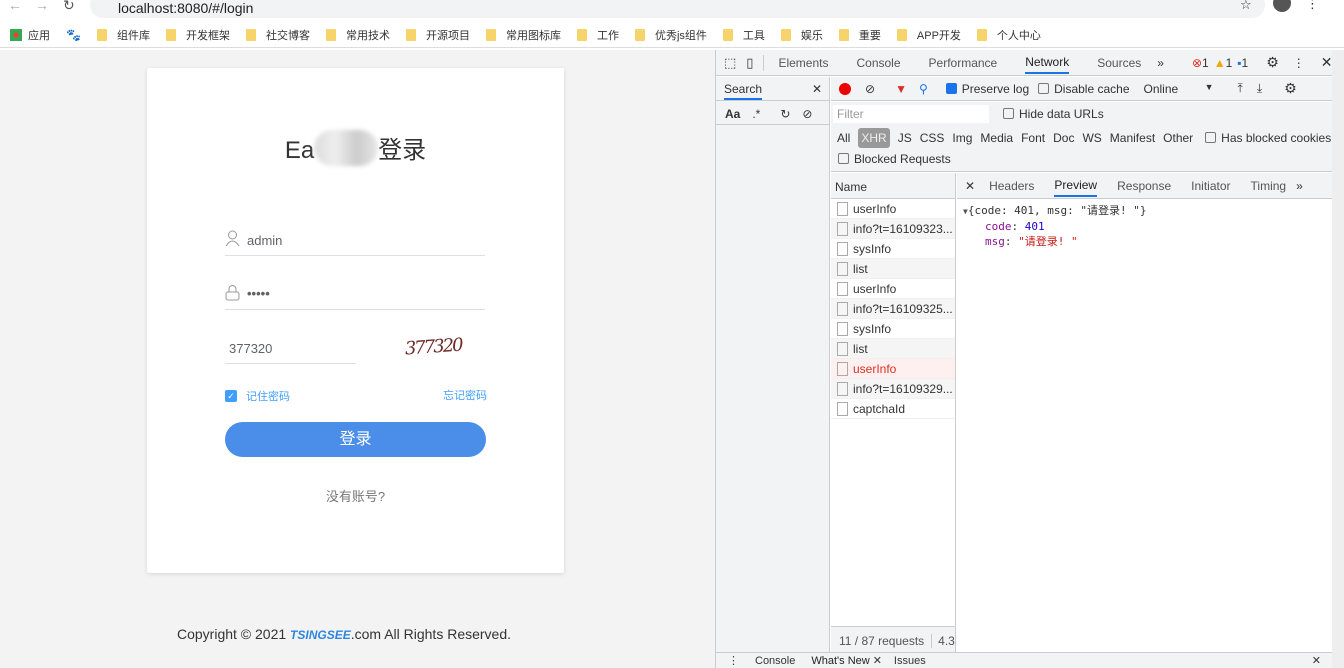  Describe the element at coordinates (355, 495) in the screenshot. I see `register-link: 没有账号?` at that location.